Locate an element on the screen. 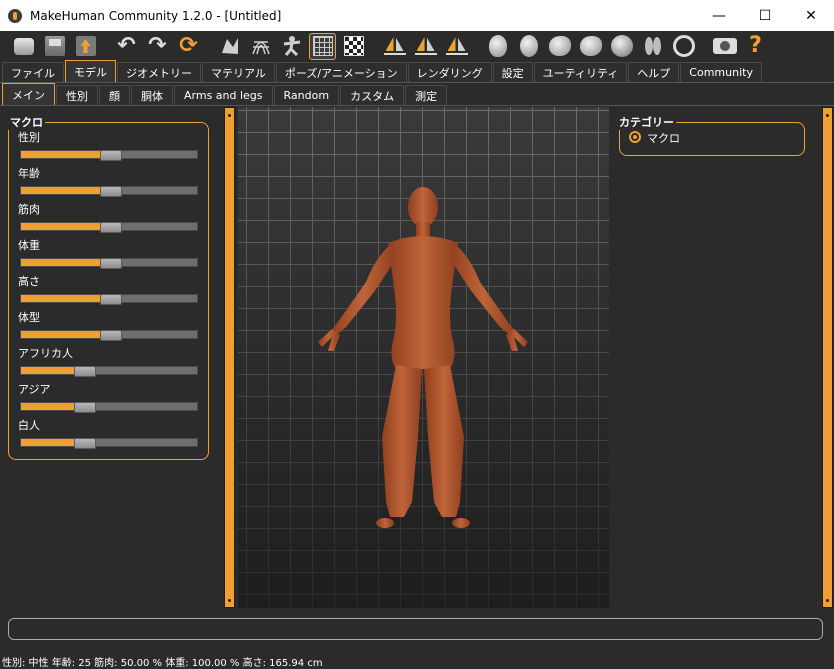 This screenshot has height=669, width=834. reset-camera-icon is located at coordinates (683, 46).